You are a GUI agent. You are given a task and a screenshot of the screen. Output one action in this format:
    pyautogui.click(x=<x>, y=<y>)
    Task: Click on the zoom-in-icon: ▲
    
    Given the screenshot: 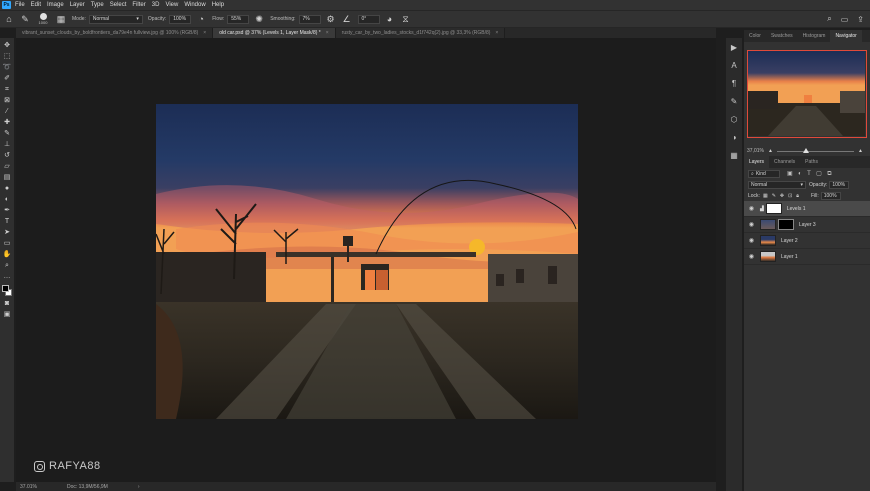 What is the action you would take?
    pyautogui.click(x=860, y=151)
    